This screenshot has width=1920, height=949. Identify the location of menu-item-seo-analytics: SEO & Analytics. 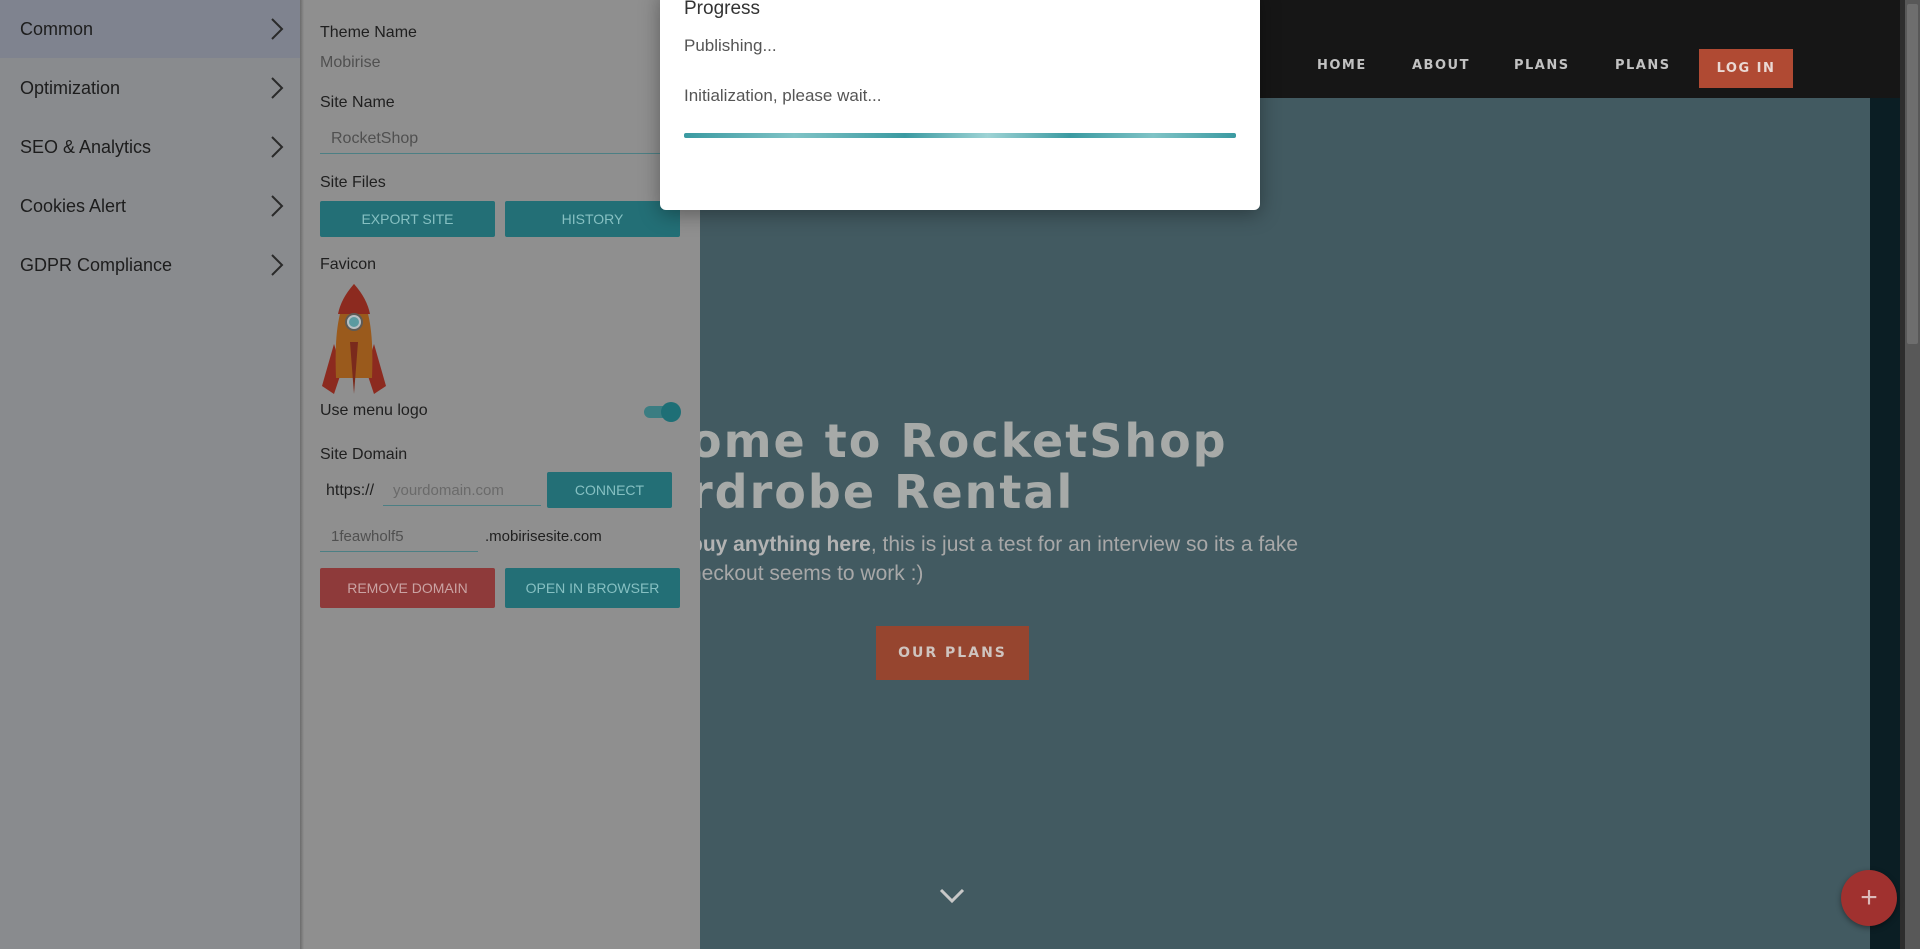
(150, 147).